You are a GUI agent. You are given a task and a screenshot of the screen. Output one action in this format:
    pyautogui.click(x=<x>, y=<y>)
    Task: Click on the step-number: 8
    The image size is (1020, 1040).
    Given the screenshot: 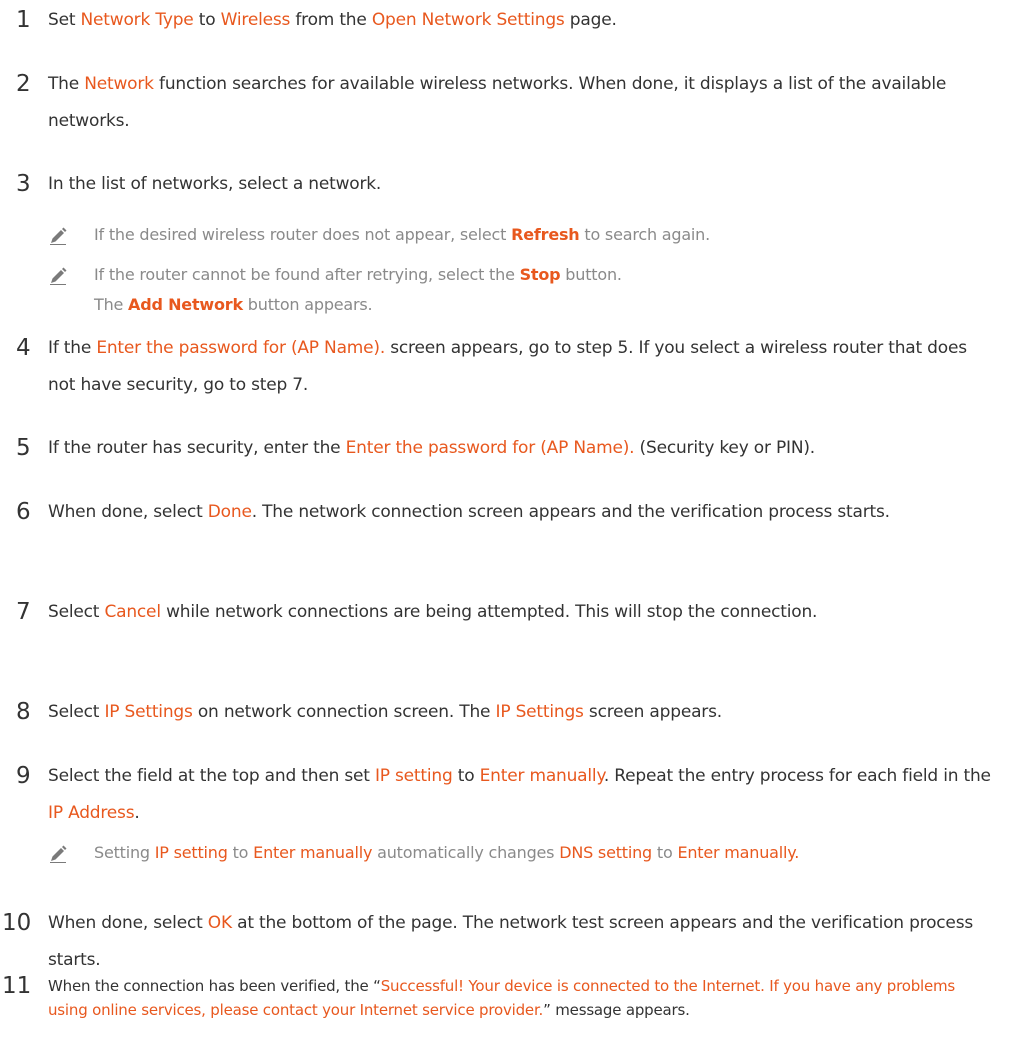 What is the action you would take?
    pyautogui.click(x=23, y=712)
    